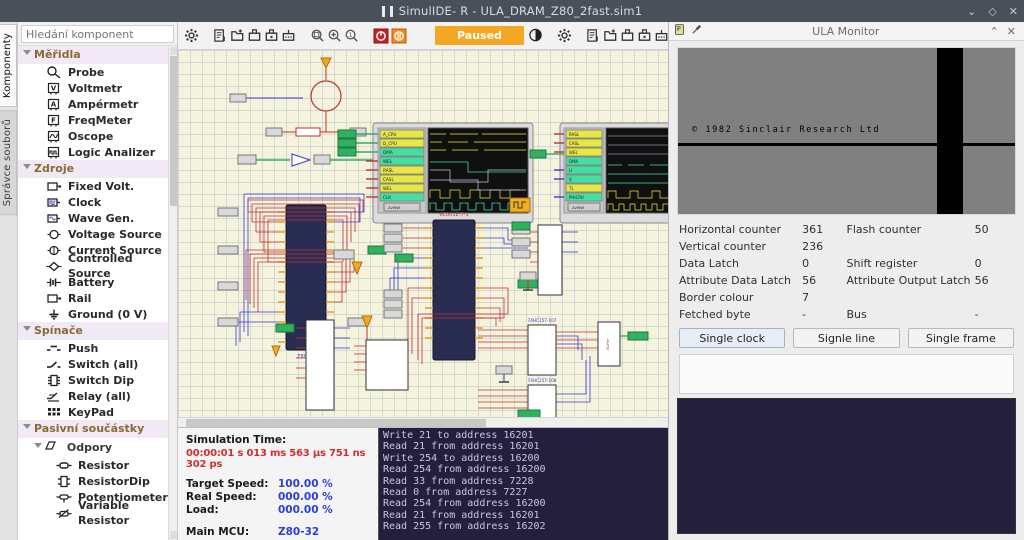 The image size is (1024, 540). I want to click on stat-row: Data Latch 0 Shift register 0, so click(846, 263).